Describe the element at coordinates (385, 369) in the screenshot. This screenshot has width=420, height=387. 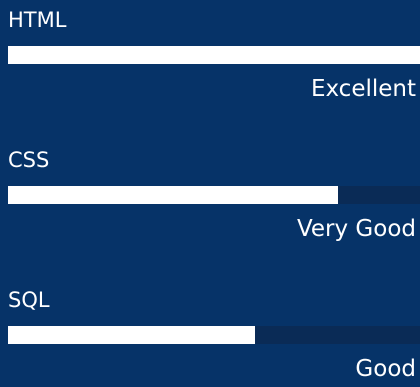
I see `skill-rating: Good` at that location.